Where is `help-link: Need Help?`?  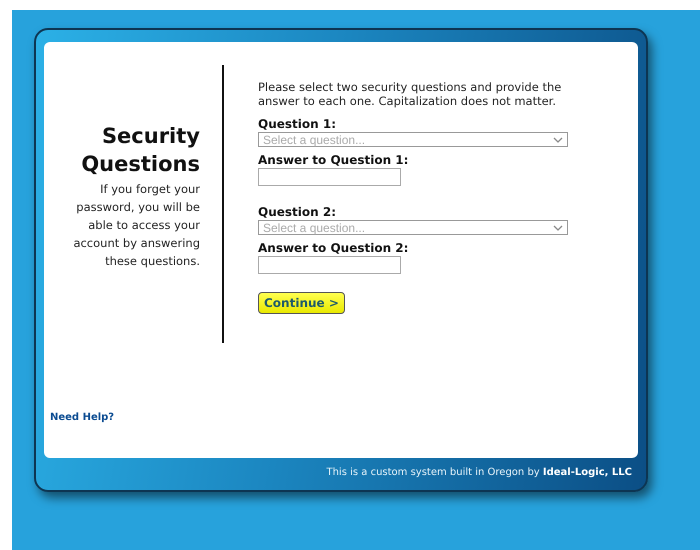
help-link: Need Help? is located at coordinates (82, 417).